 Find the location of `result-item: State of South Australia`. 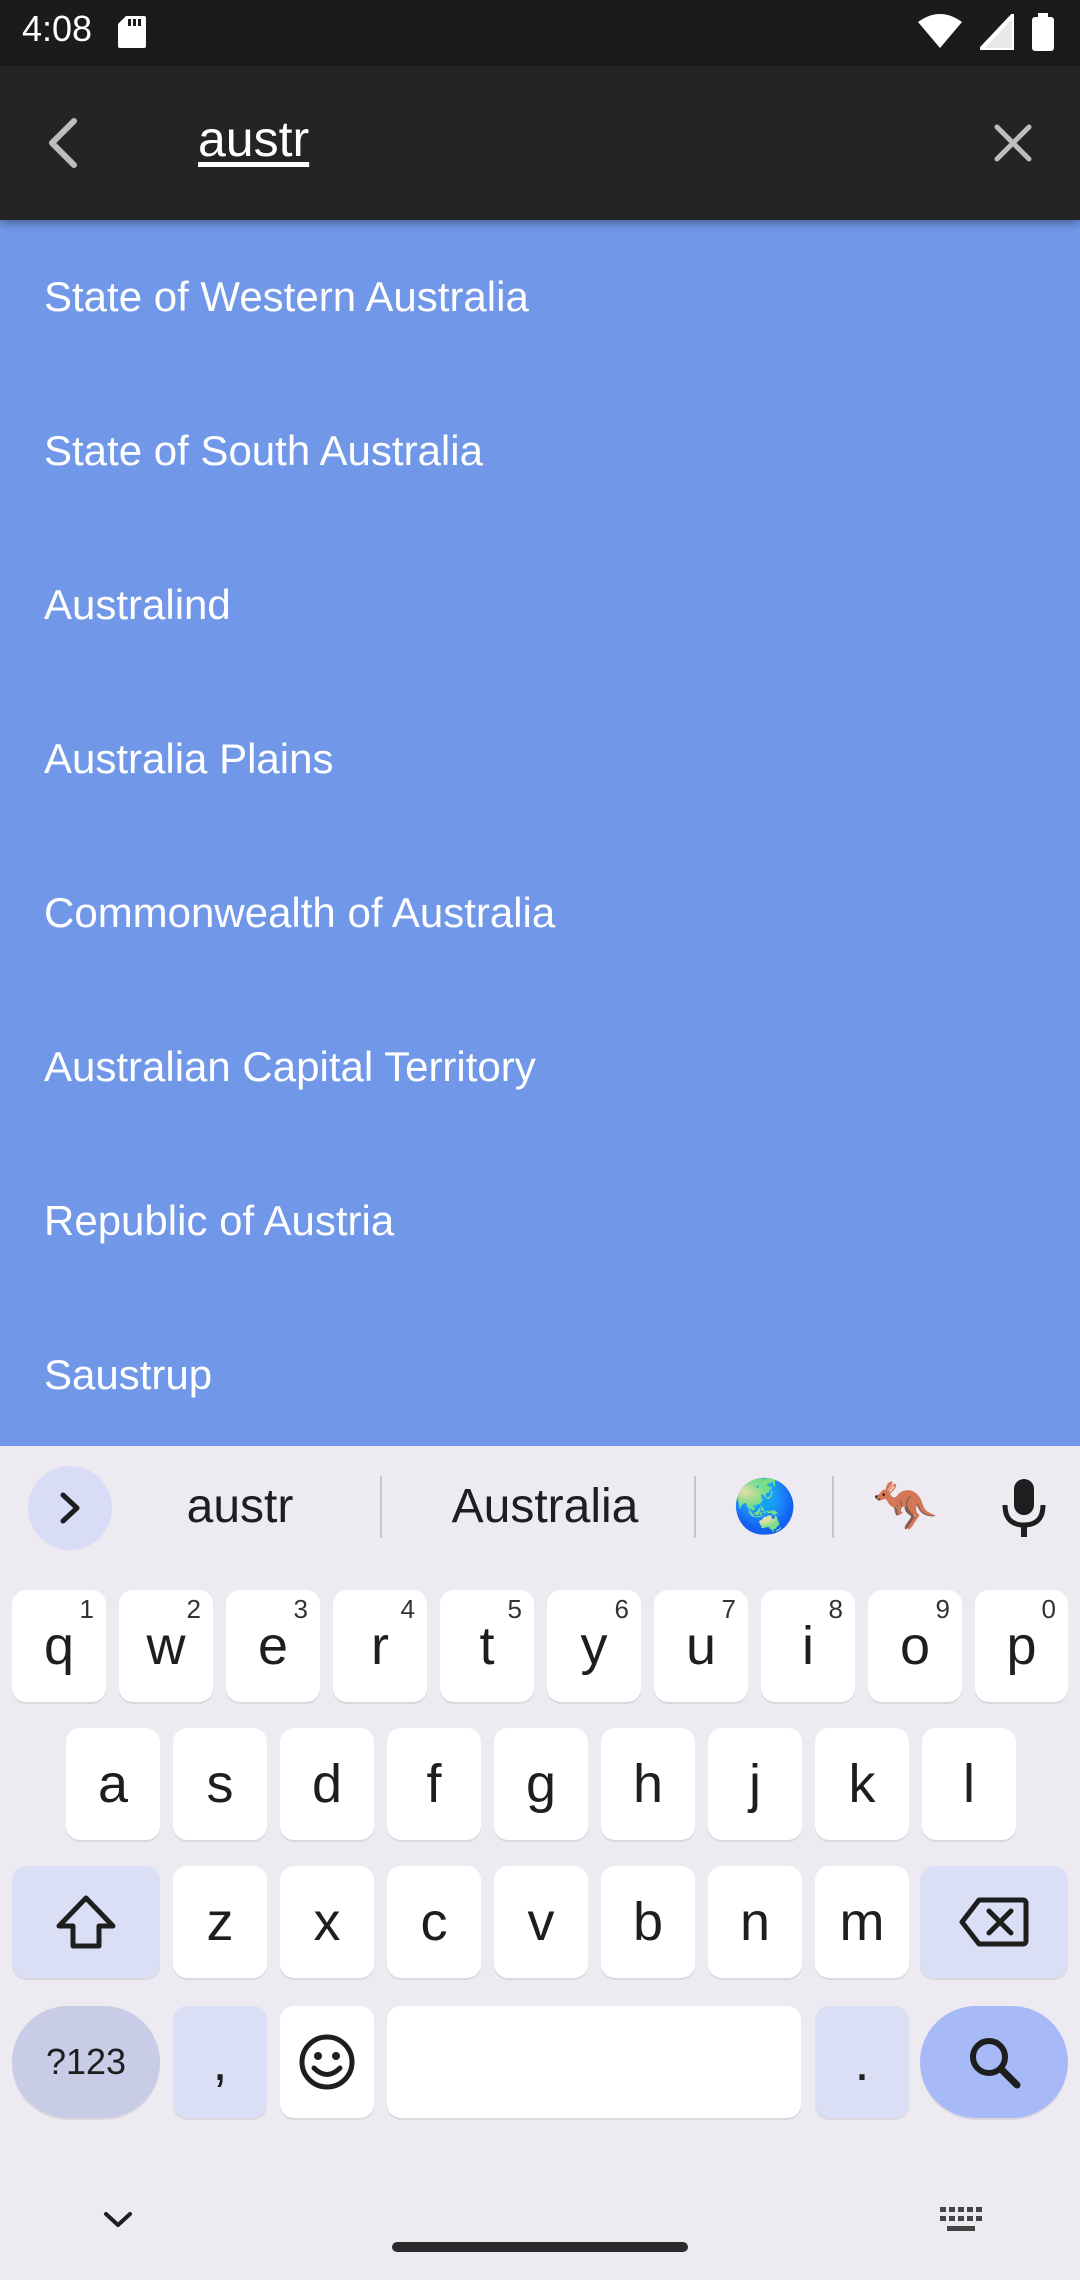

result-item: State of South Australia is located at coordinates (540, 451).